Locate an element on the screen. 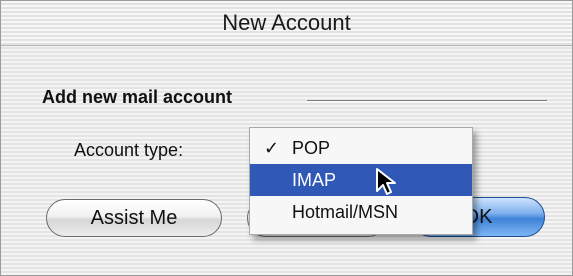 This screenshot has height=276, width=573. menu-item-hotmail-msn: Hotmail/MSN is located at coordinates (361, 212).